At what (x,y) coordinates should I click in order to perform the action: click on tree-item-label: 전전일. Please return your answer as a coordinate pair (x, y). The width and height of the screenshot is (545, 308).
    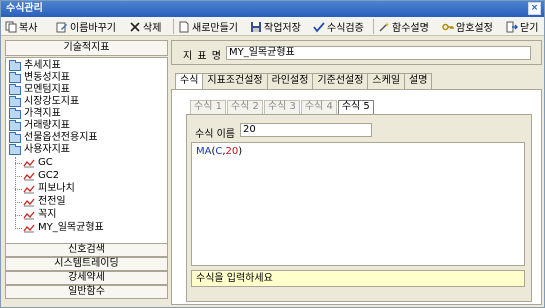
    Looking at the image, I should click on (52, 201).